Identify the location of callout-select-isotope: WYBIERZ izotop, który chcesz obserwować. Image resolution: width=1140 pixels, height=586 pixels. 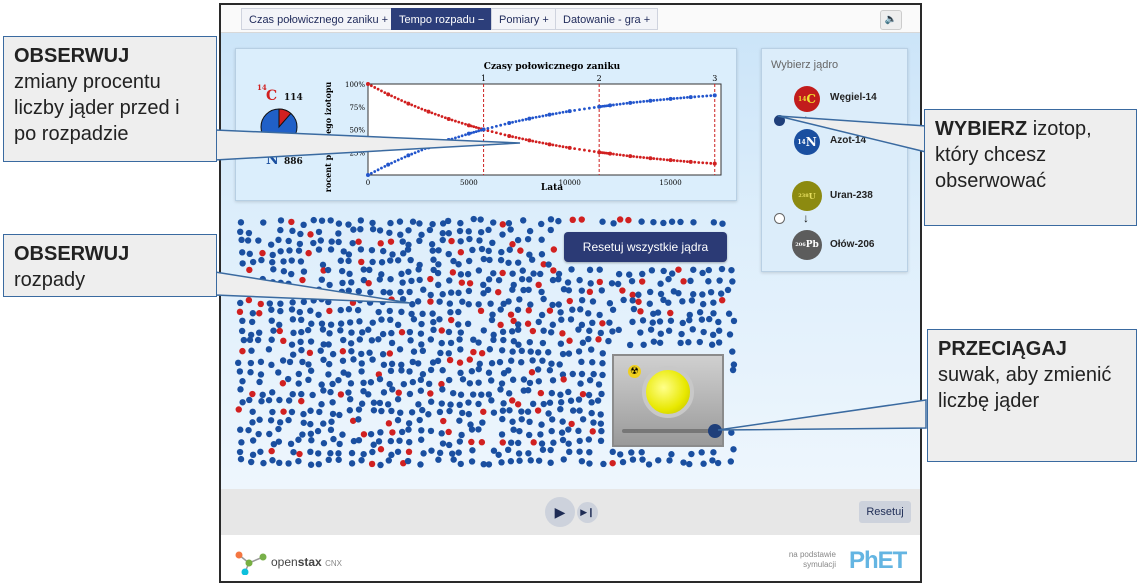
(1030, 167).